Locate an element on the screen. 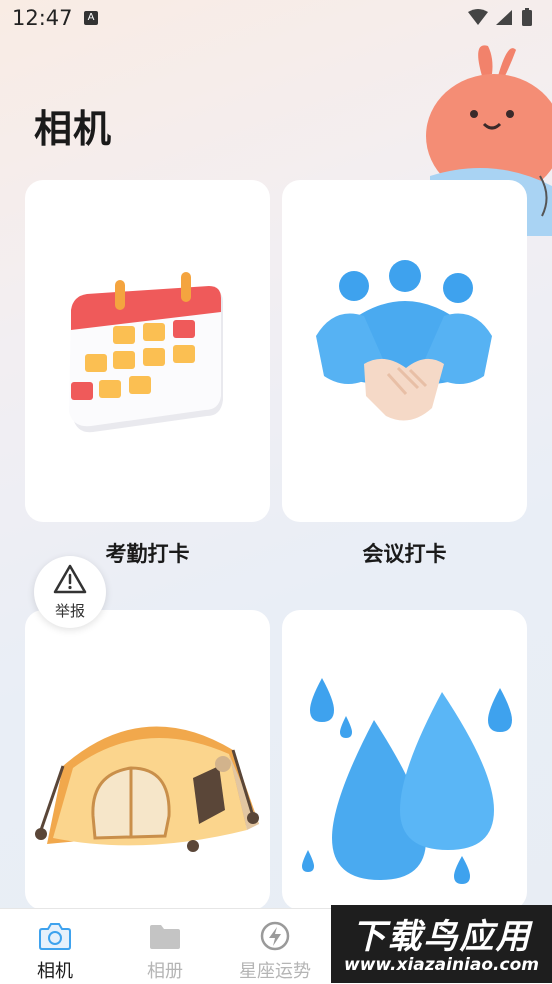 Image resolution: width=552 pixels, height=984 pixels. notification-badge: A is located at coordinates (91, 18).